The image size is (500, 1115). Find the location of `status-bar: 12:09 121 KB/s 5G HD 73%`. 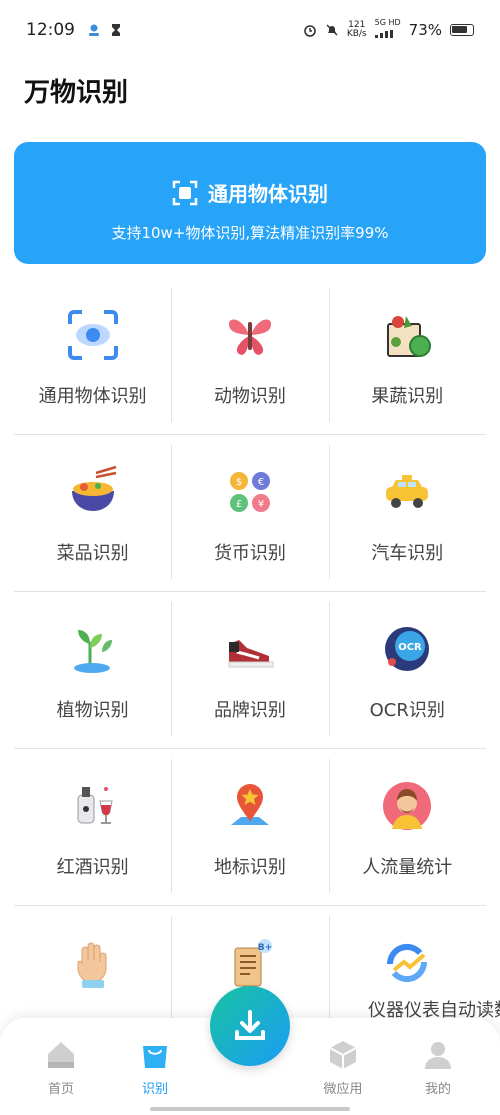

status-bar: 12:09 121 KB/s 5G HD 73% is located at coordinates (250, 30).